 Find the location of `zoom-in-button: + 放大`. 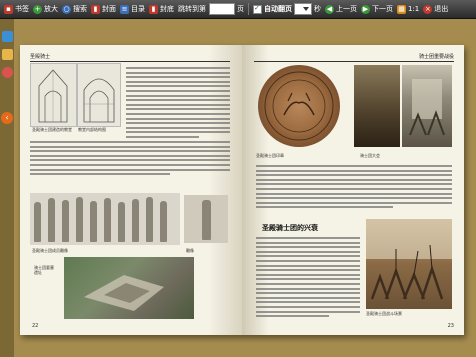

zoom-in-button: + 放大 is located at coordinates (45, 9).